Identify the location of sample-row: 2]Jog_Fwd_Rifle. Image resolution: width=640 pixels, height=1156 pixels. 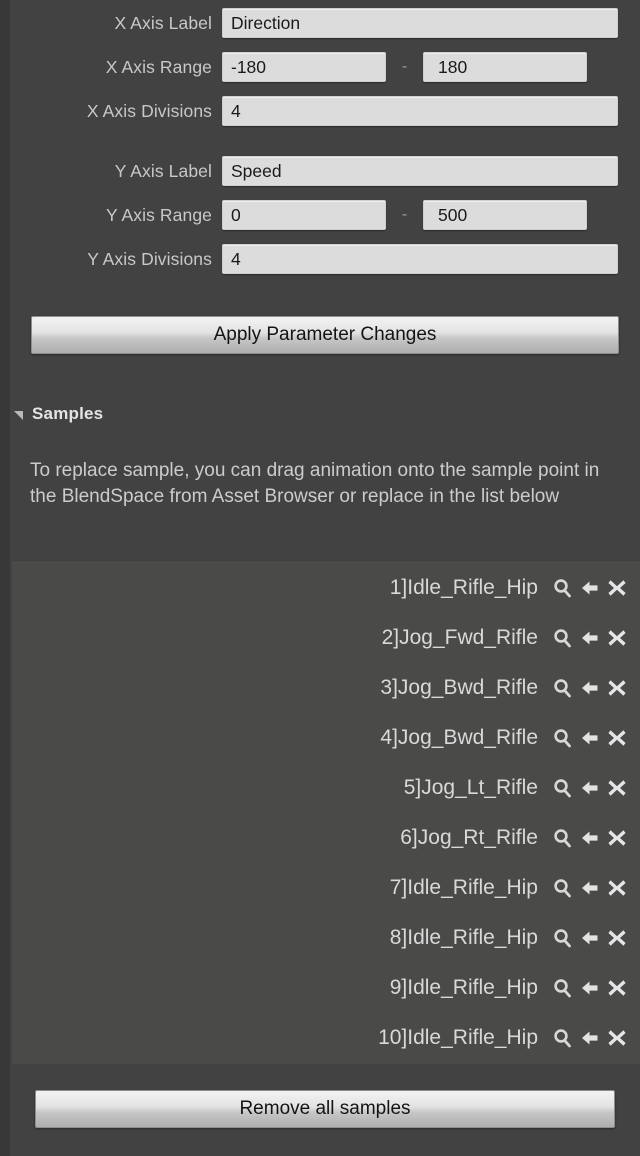
(326, 638).